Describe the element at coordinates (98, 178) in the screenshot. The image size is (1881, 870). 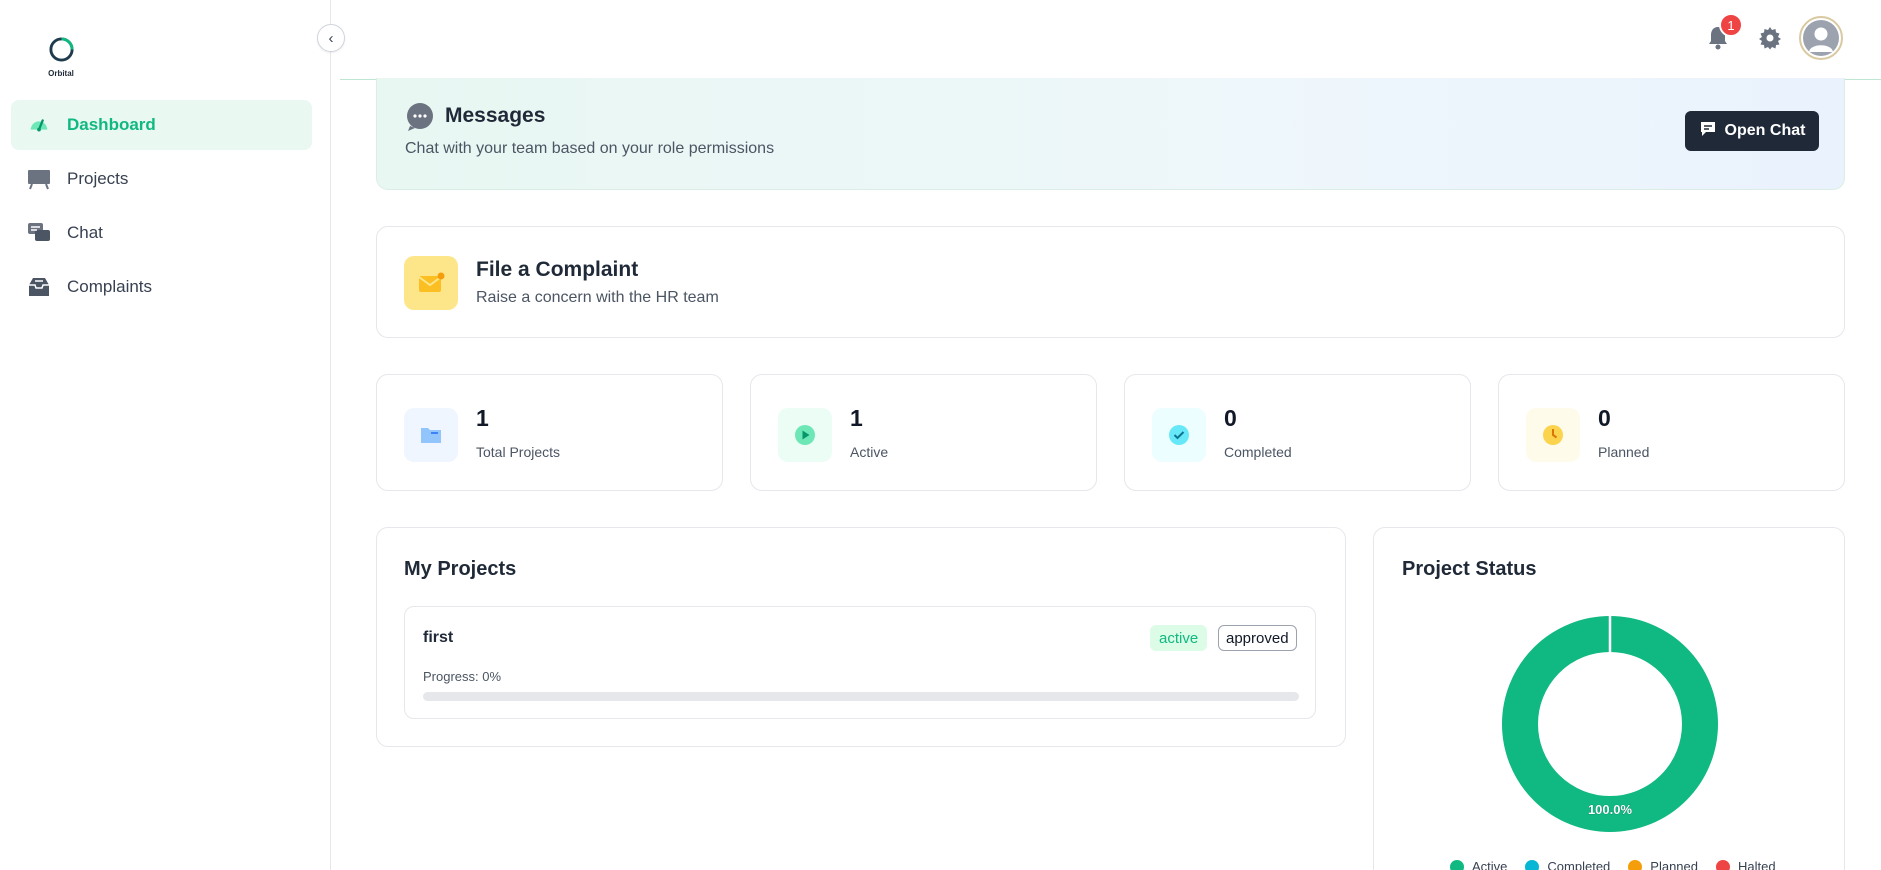
I see `sidebar-item-label: Projects` at that location.